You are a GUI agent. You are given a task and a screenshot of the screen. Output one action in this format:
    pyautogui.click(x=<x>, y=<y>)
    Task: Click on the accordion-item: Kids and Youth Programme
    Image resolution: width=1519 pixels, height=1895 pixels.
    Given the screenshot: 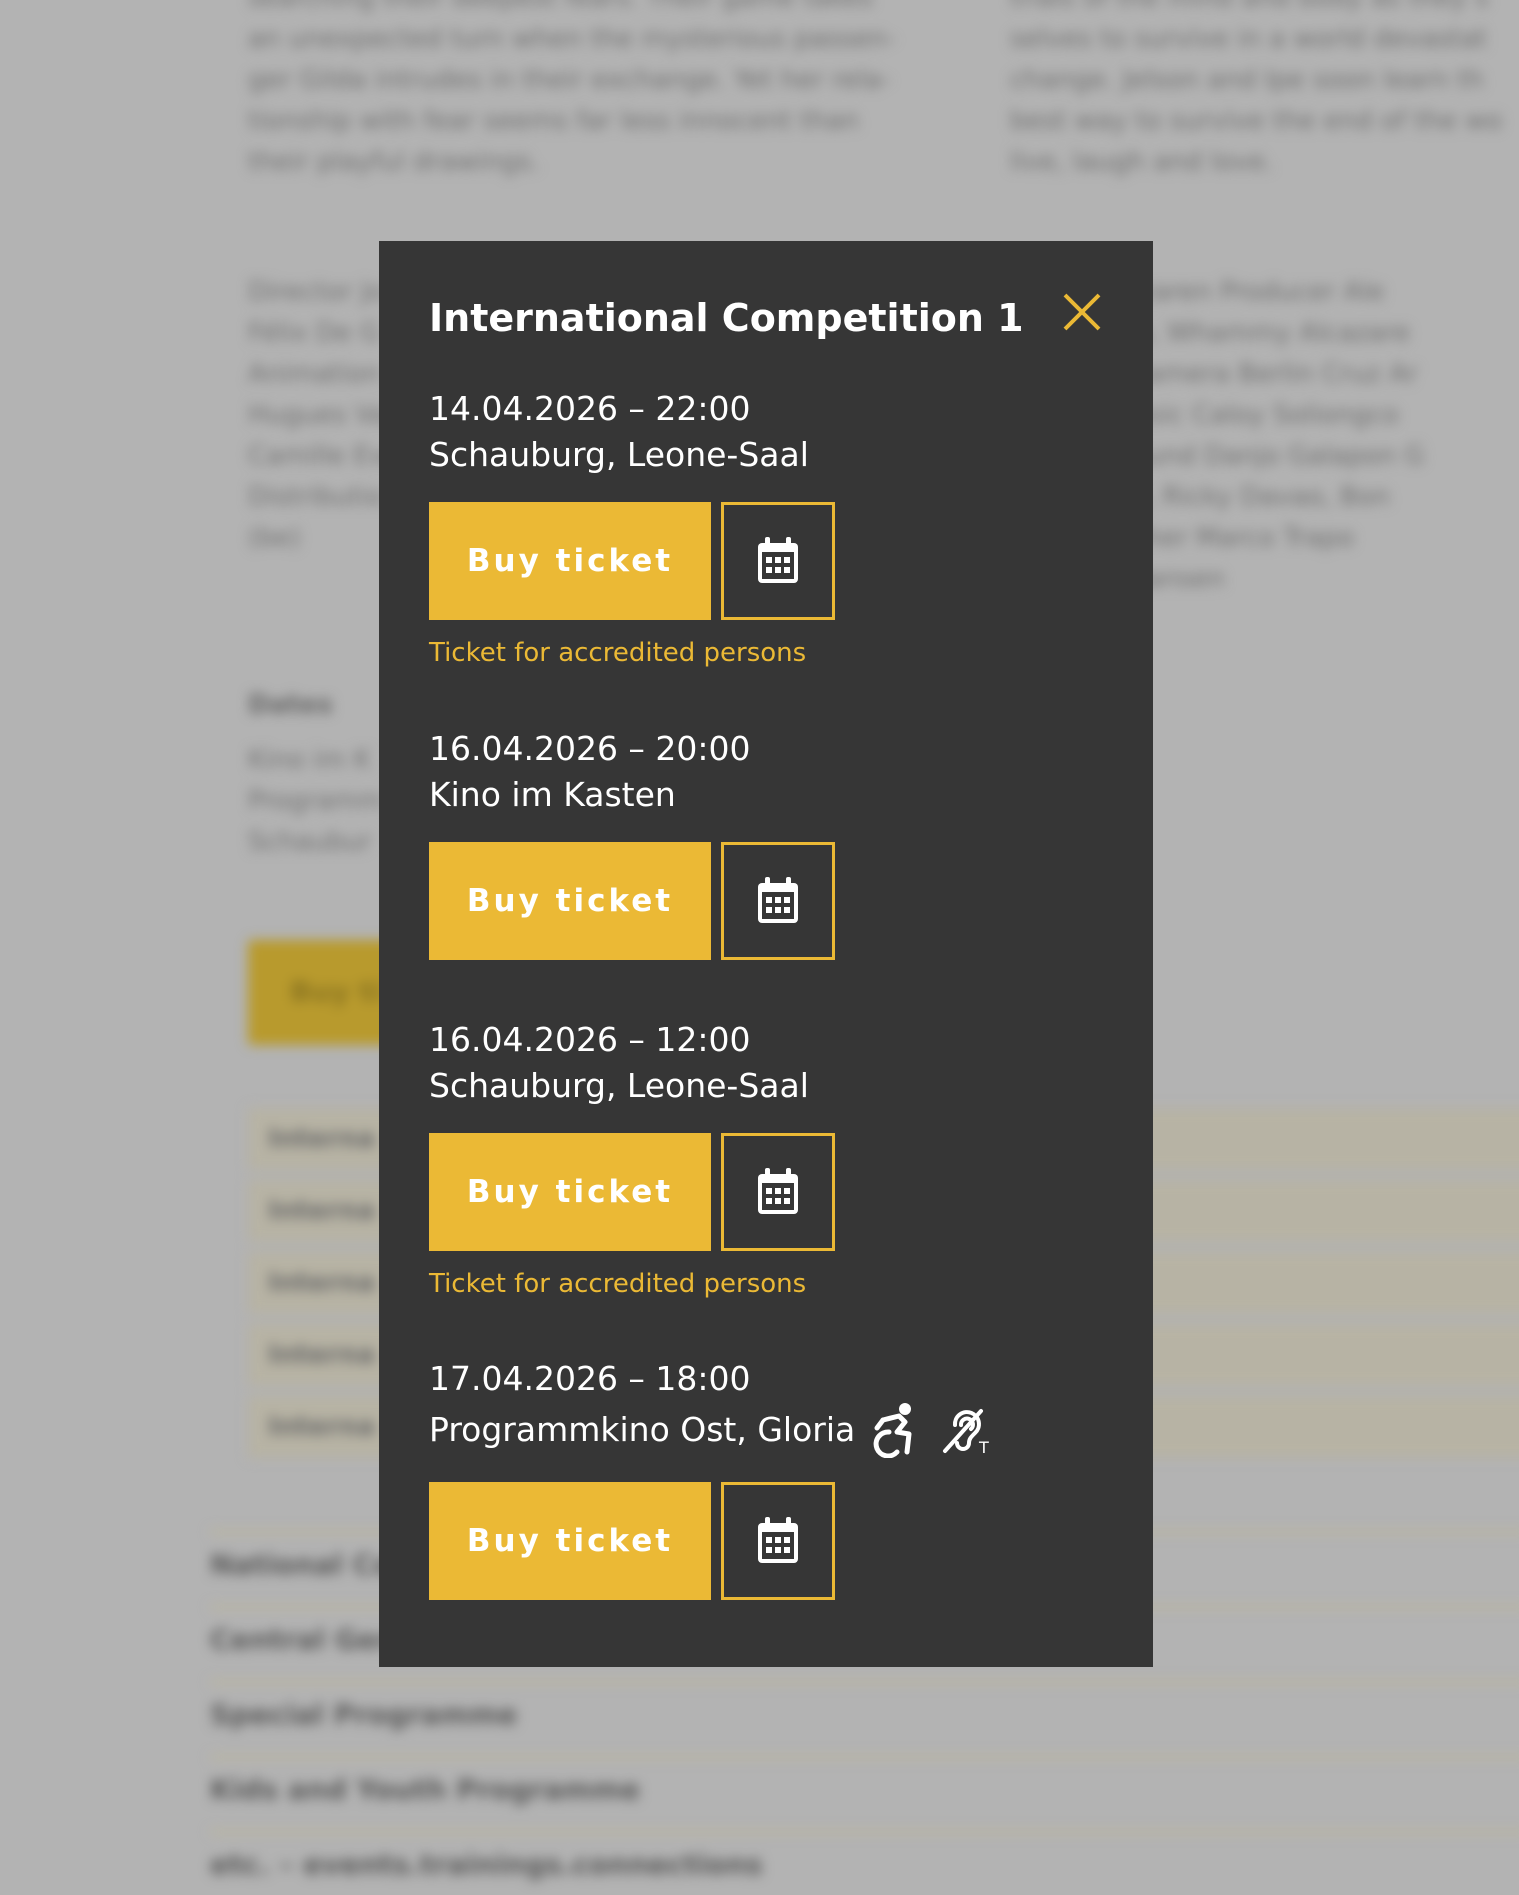 What is the action you would take?
    pyautogui.click(x=864, y=1786)
    